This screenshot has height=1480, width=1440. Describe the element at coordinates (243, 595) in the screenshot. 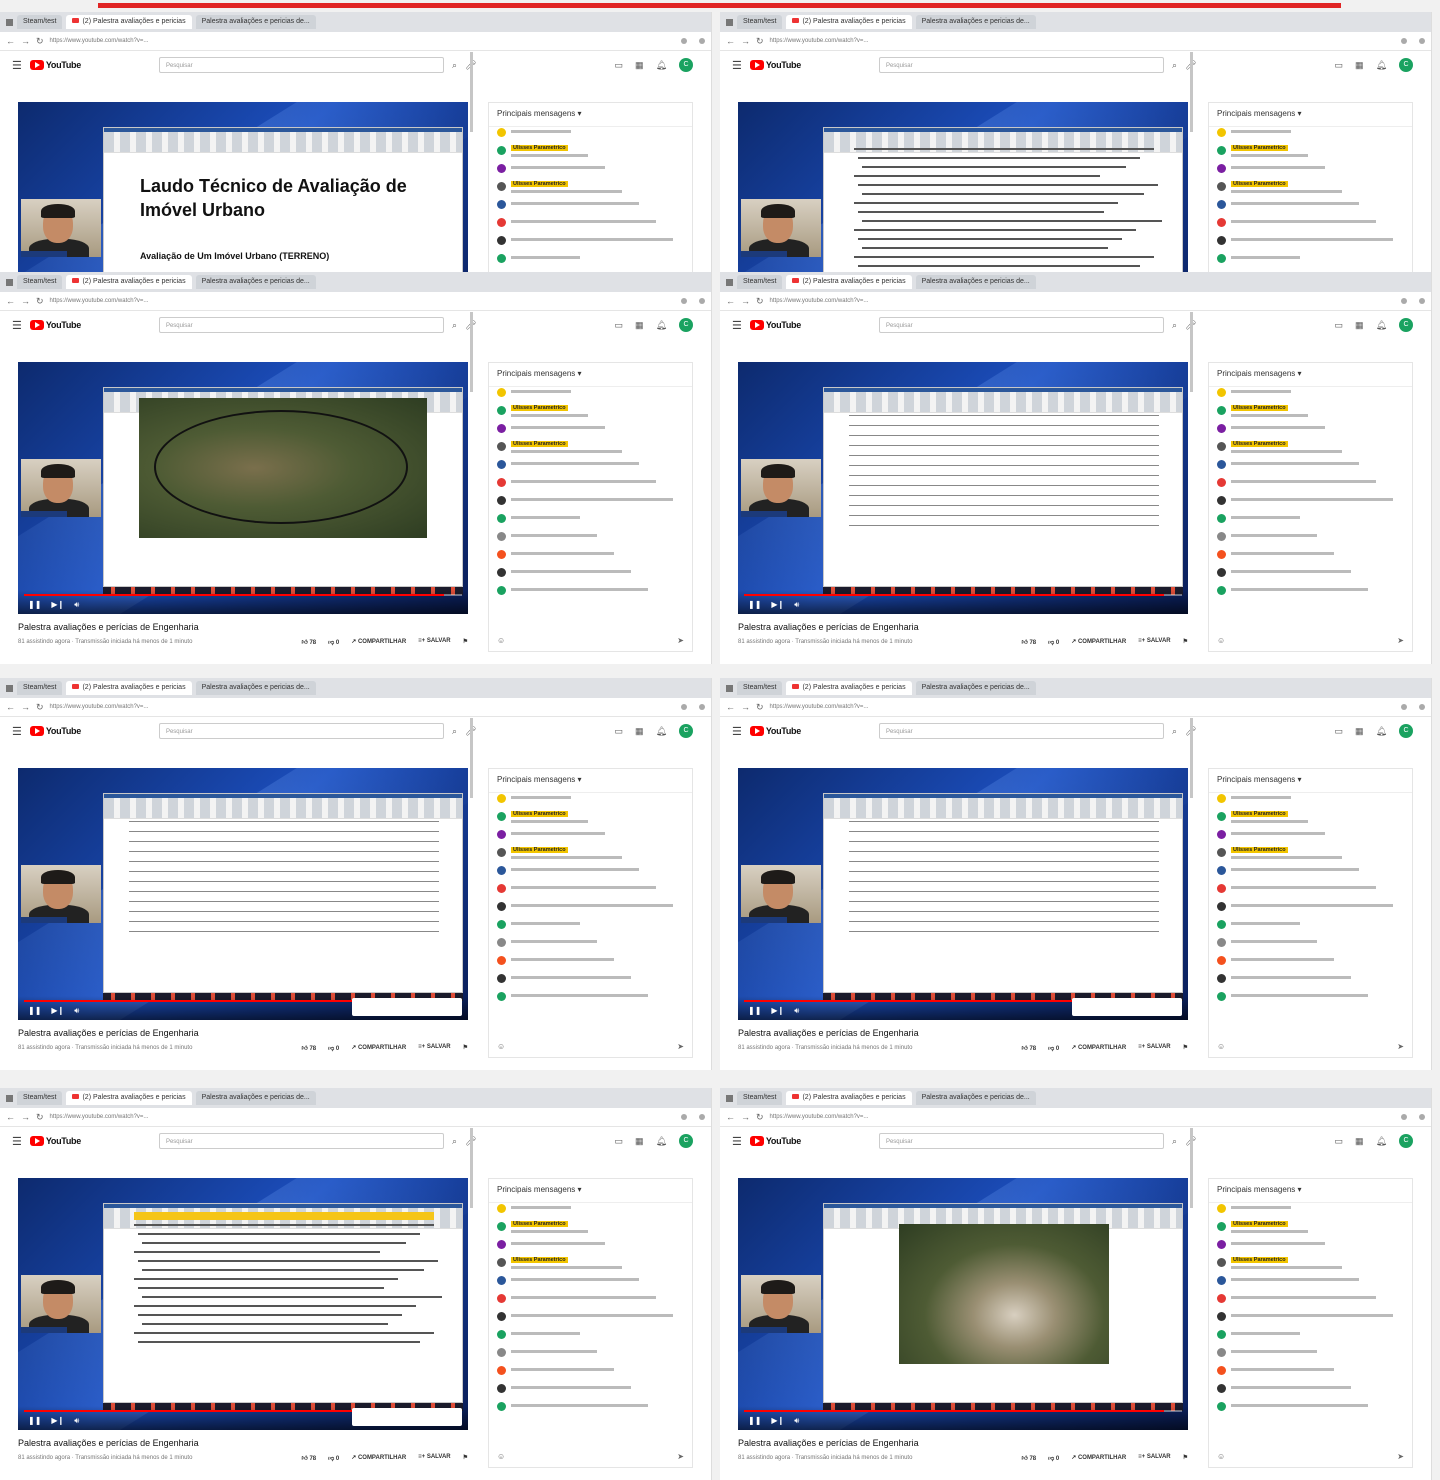

I see `progress-bar` at that location.